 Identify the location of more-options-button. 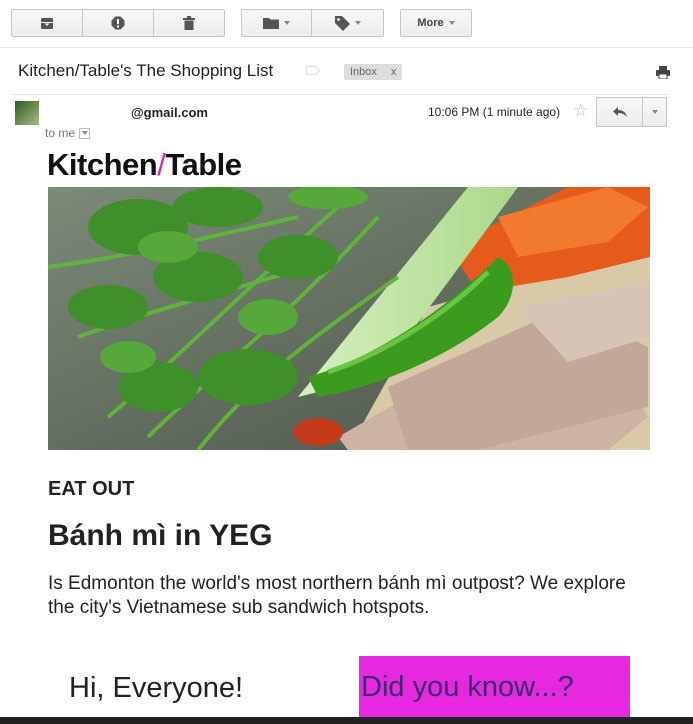
(655, 112).